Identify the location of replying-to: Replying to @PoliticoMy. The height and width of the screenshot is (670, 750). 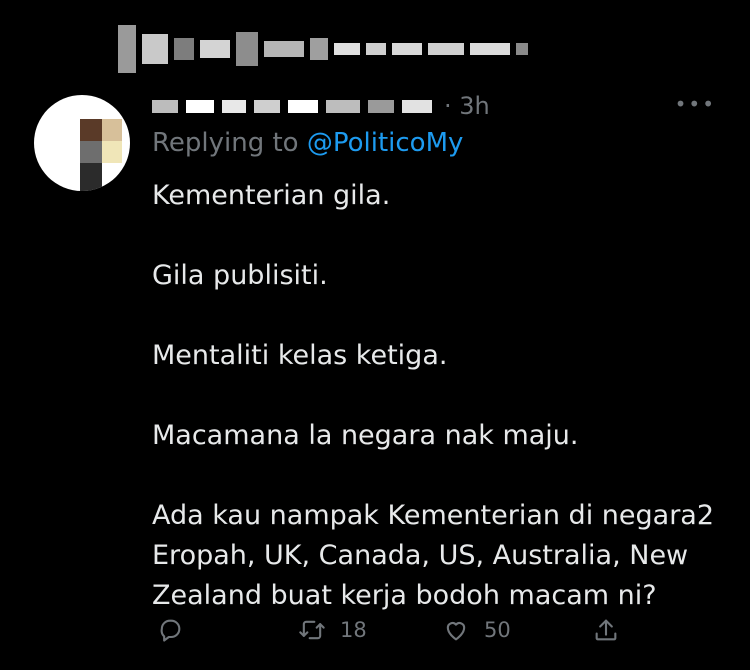
(307, 143).